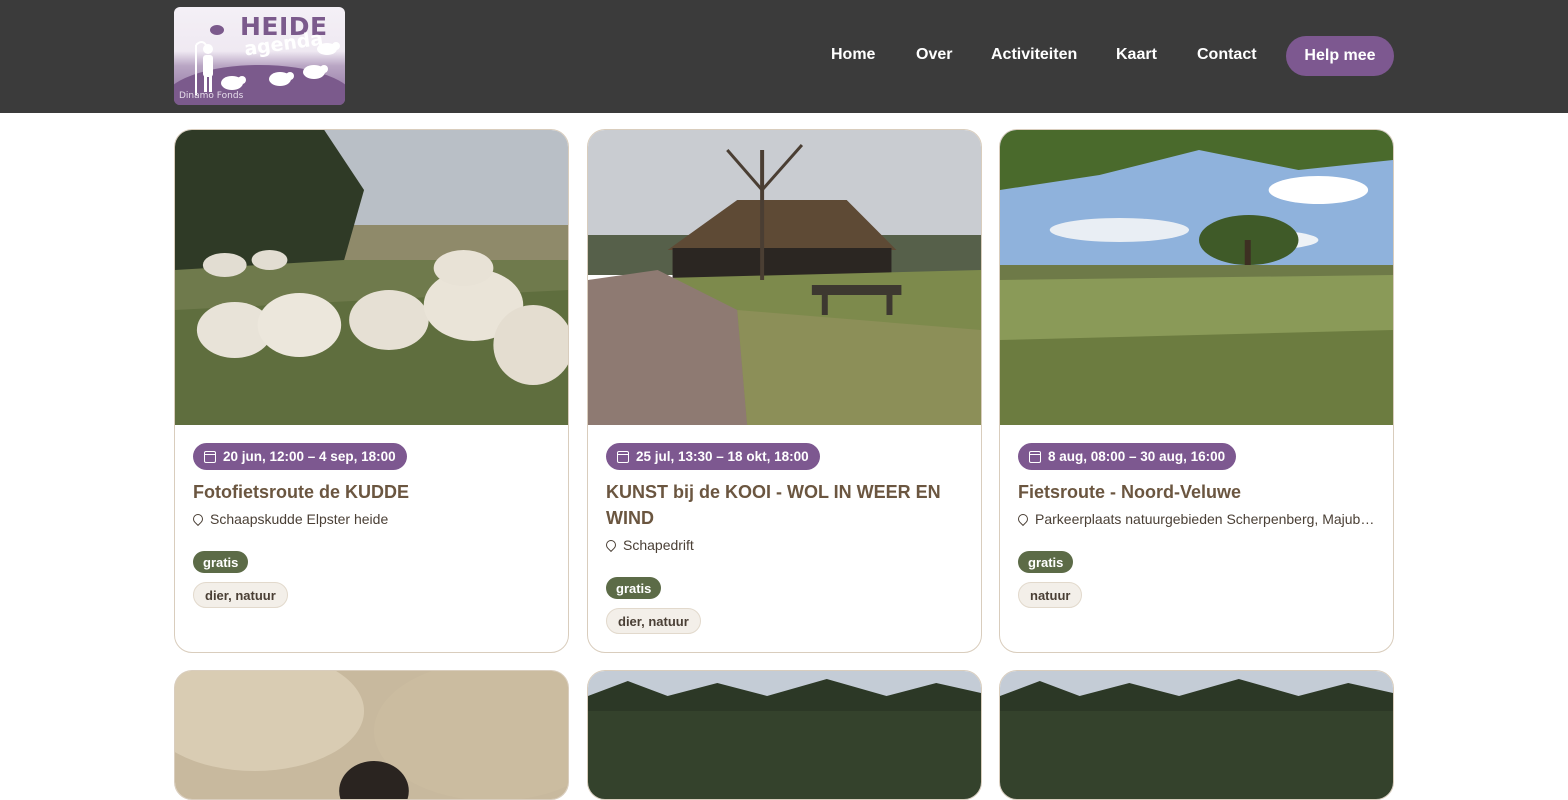  Describe the element at coordinates (1196, 277) in the screenshot. I see `heathland-photo` at that location.